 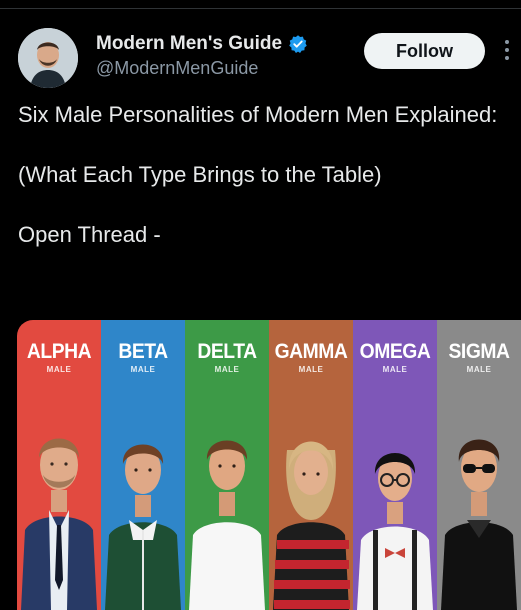 I want to click on gamma-figure, so click(x=311, y=525).